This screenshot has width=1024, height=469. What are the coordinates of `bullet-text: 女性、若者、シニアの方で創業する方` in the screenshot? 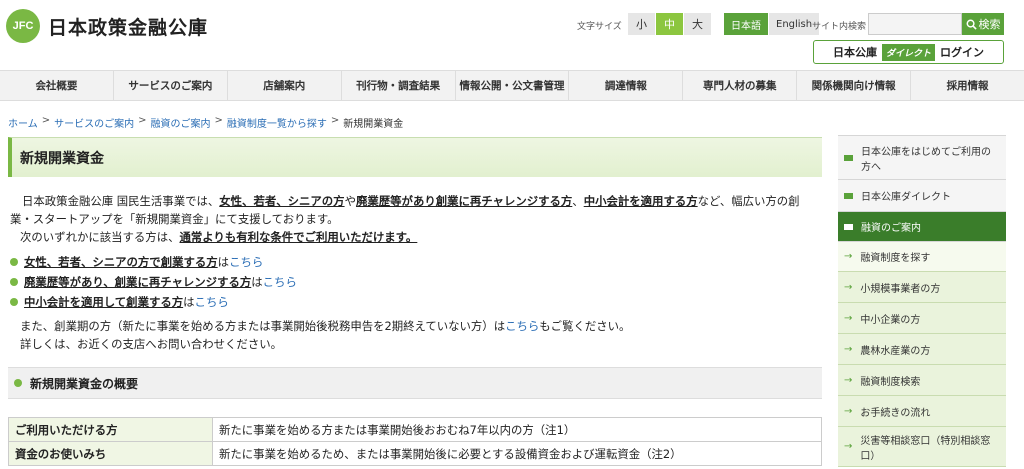 It's located at (121, 262).